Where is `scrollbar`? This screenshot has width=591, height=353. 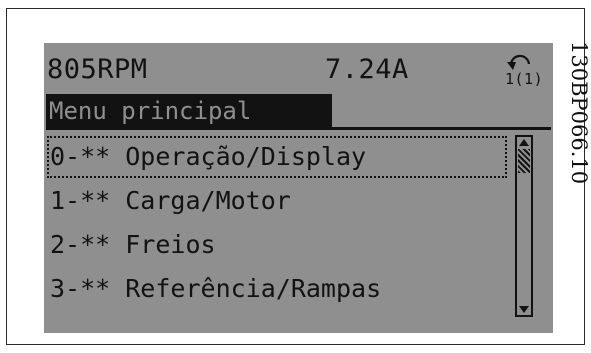
scrollbar is located at coordinates (524, 226).